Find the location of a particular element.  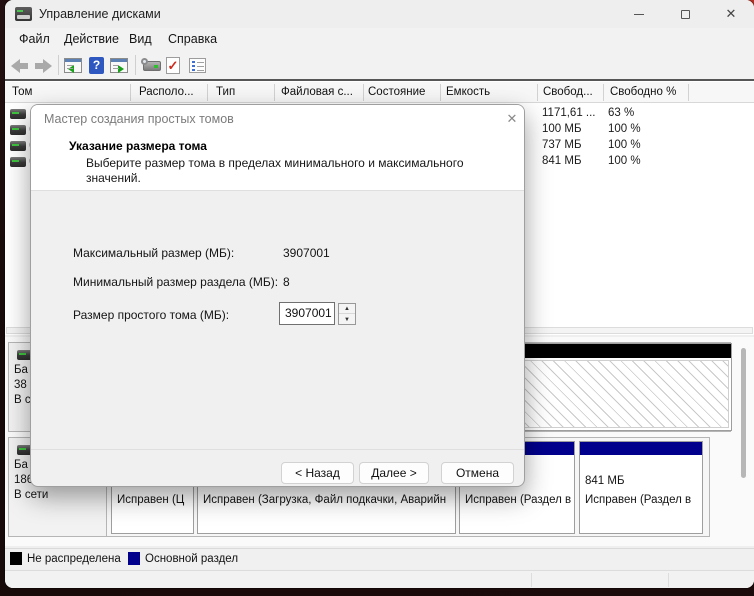

forward-arrow-icon is located at coordinates (43, 66).